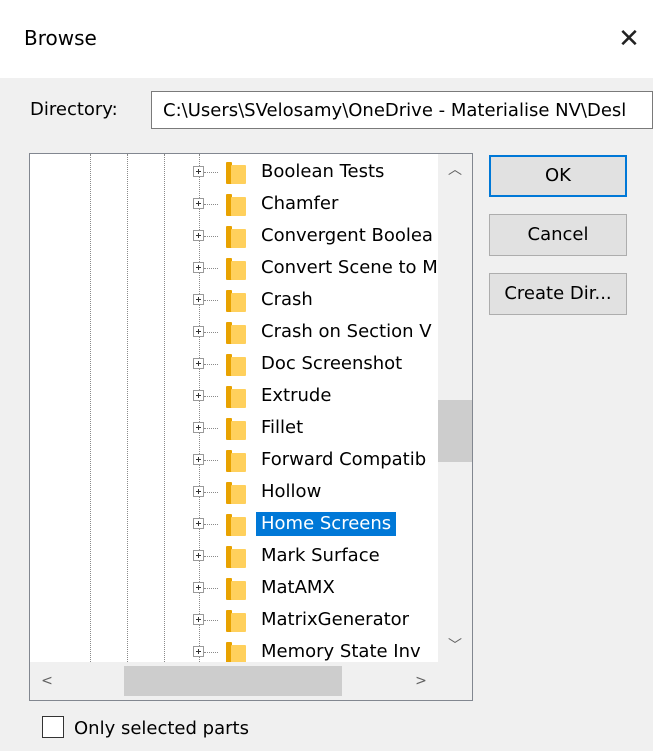 The image size is (653, 751). Describe the element at coordinates (298, 588) in the screenshot. I see `tree-item-label: MatAMX` at that location.